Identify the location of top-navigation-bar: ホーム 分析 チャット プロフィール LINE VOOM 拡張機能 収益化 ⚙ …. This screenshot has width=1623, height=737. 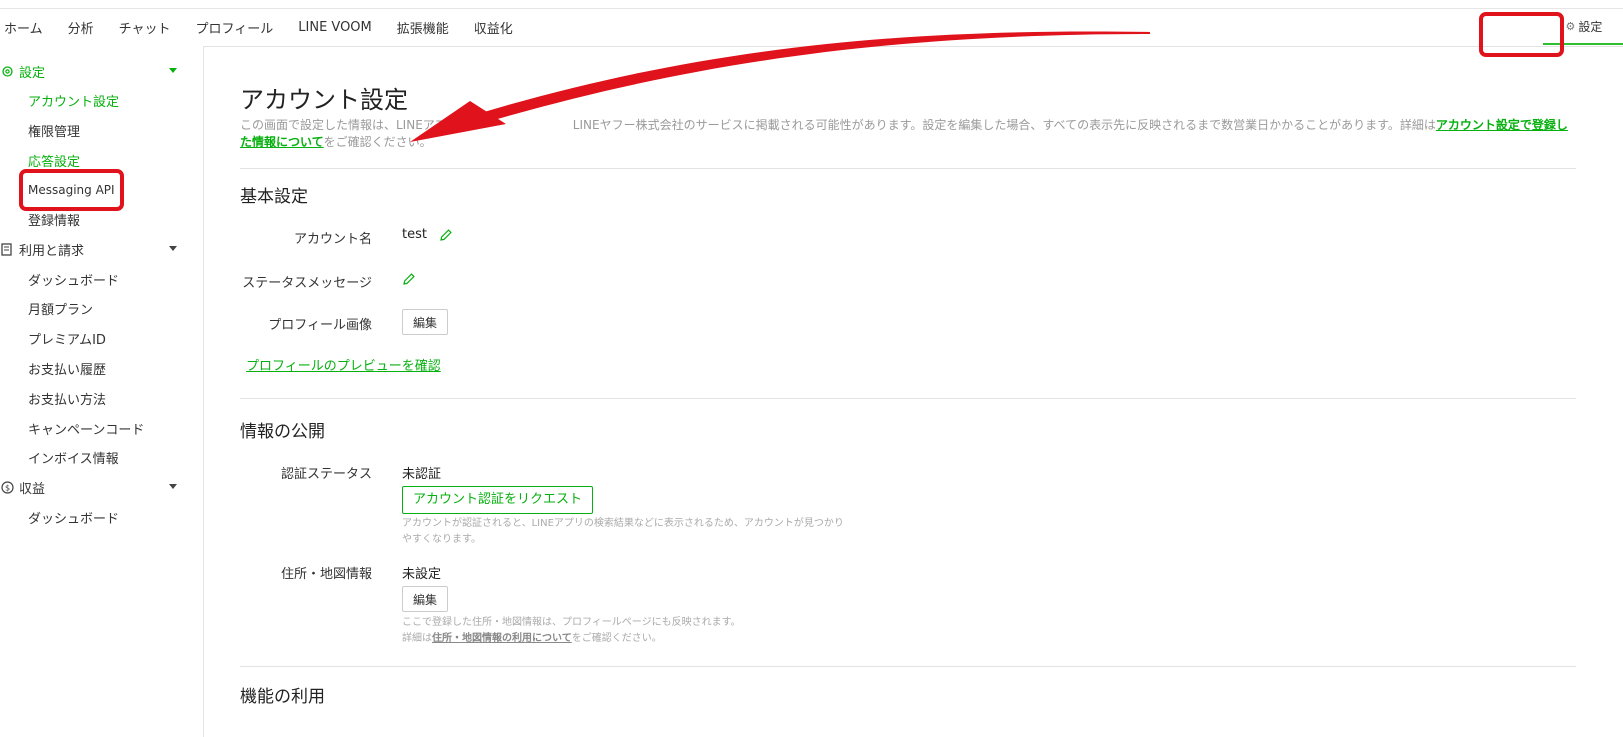
(811, 27).